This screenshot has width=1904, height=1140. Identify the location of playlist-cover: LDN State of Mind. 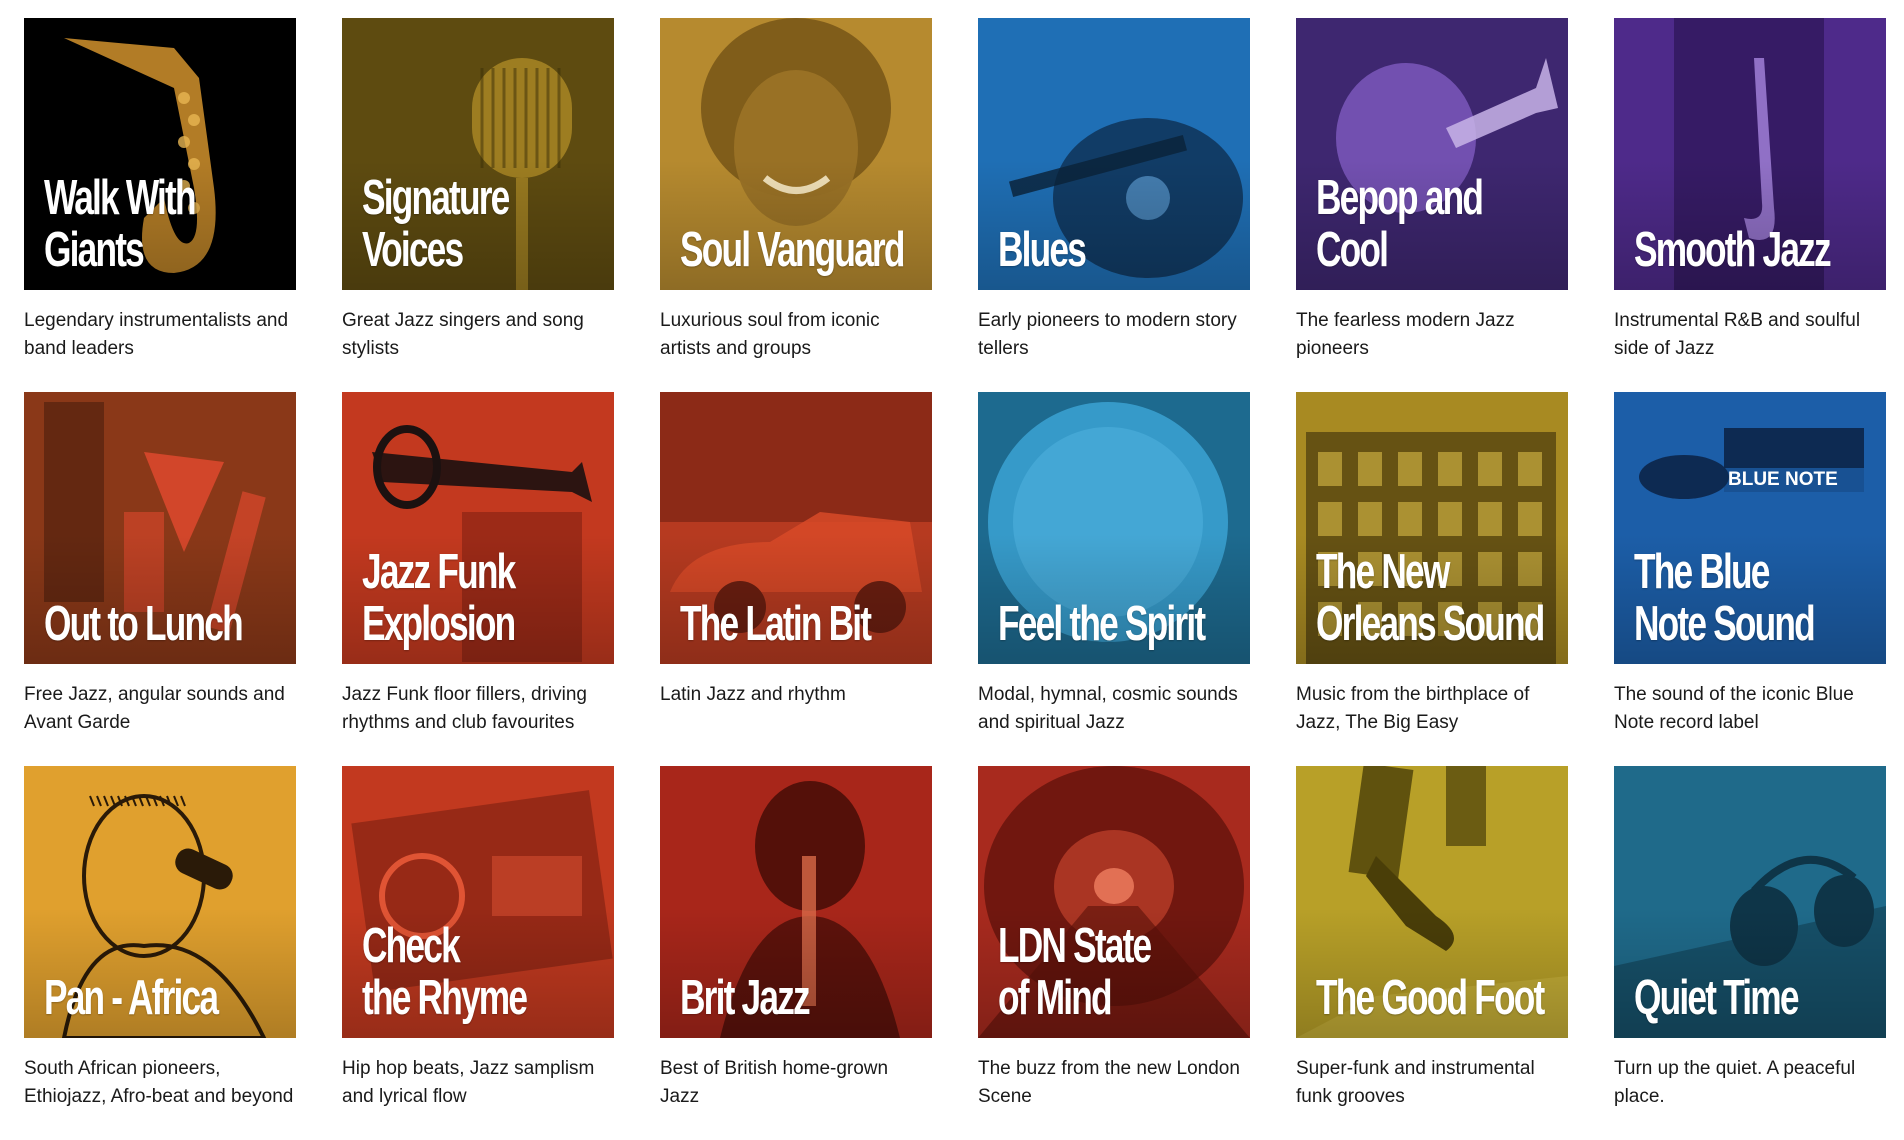
(1114, 902).